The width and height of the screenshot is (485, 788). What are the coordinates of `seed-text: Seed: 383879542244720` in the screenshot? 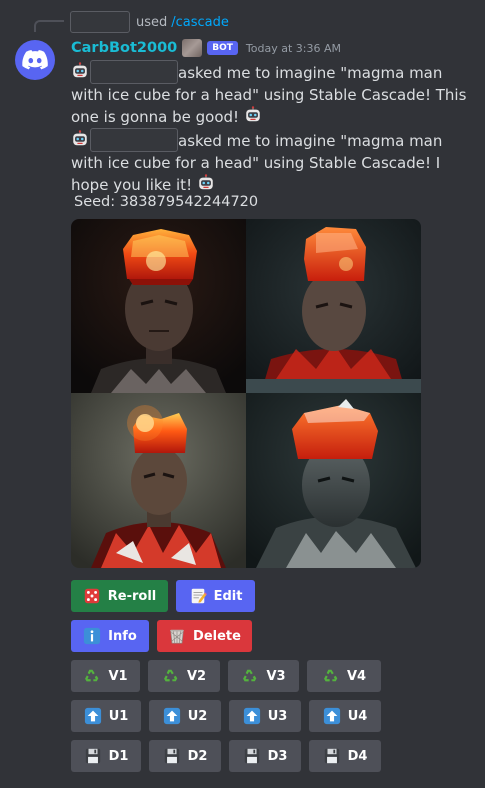 It's located at (166, 202).